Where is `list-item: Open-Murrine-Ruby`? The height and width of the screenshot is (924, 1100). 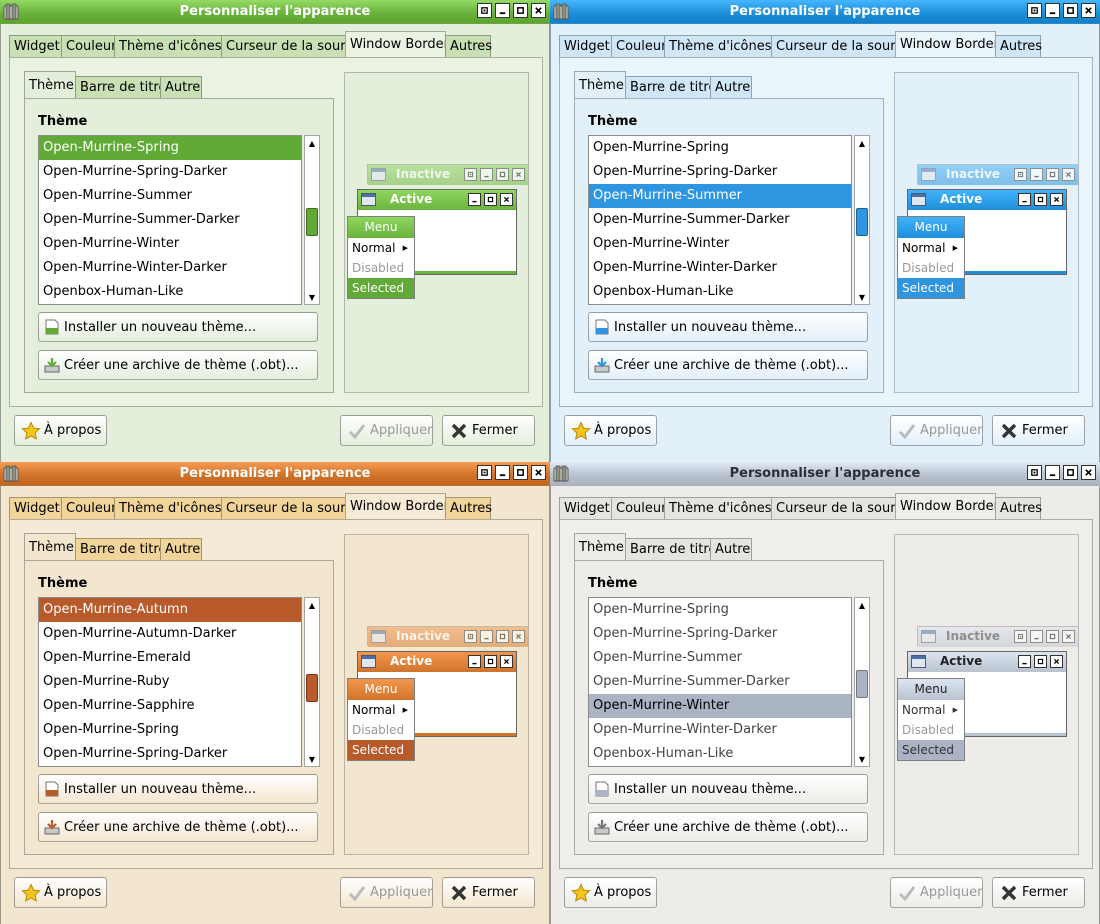 list-item: Open-Murrine-Ruby is located at coordinates (170, 682).